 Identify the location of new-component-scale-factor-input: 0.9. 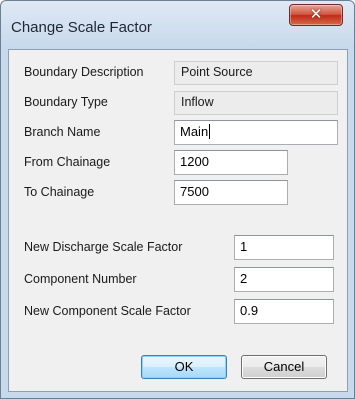
(284, 311).